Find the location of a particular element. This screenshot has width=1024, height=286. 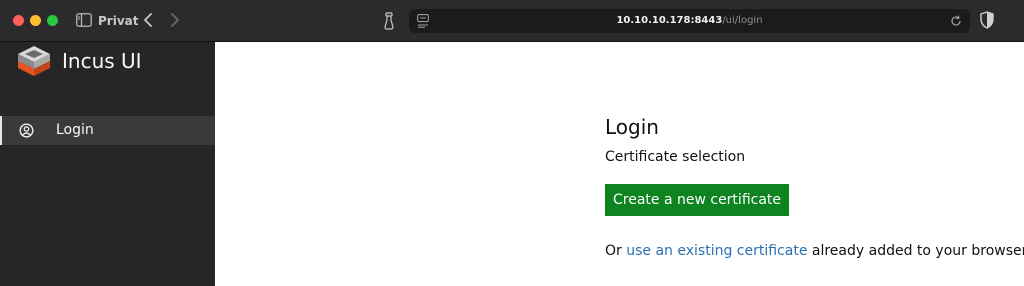

url-host: 10.10.10.178:8443 is located at coordinates (669, 20).